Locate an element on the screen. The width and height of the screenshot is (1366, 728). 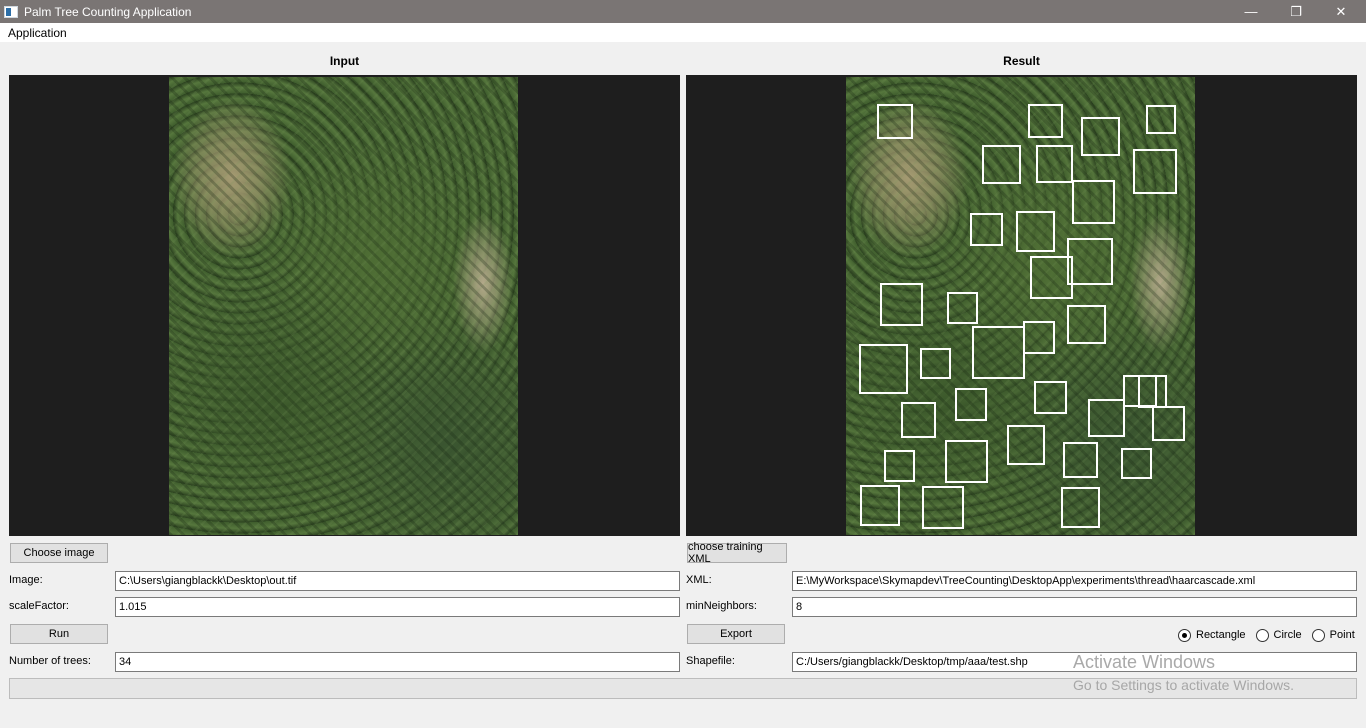
radio-point: Point is located at coordinates (1333, 635).